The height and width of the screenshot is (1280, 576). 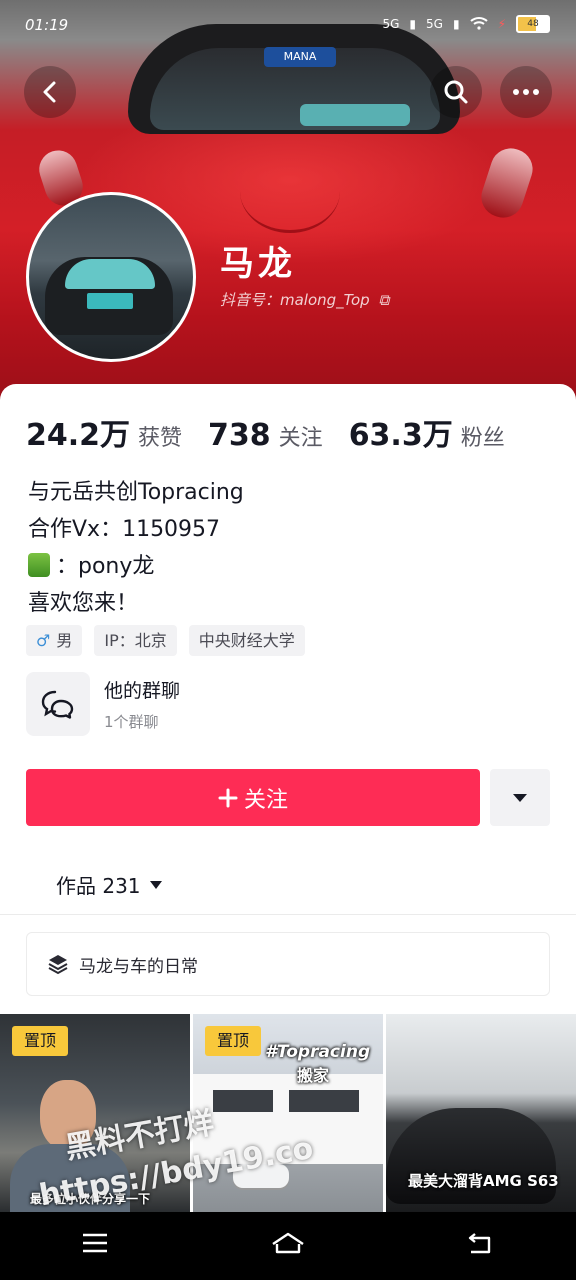 I want to click on search-button, so click(x=456, y=92).